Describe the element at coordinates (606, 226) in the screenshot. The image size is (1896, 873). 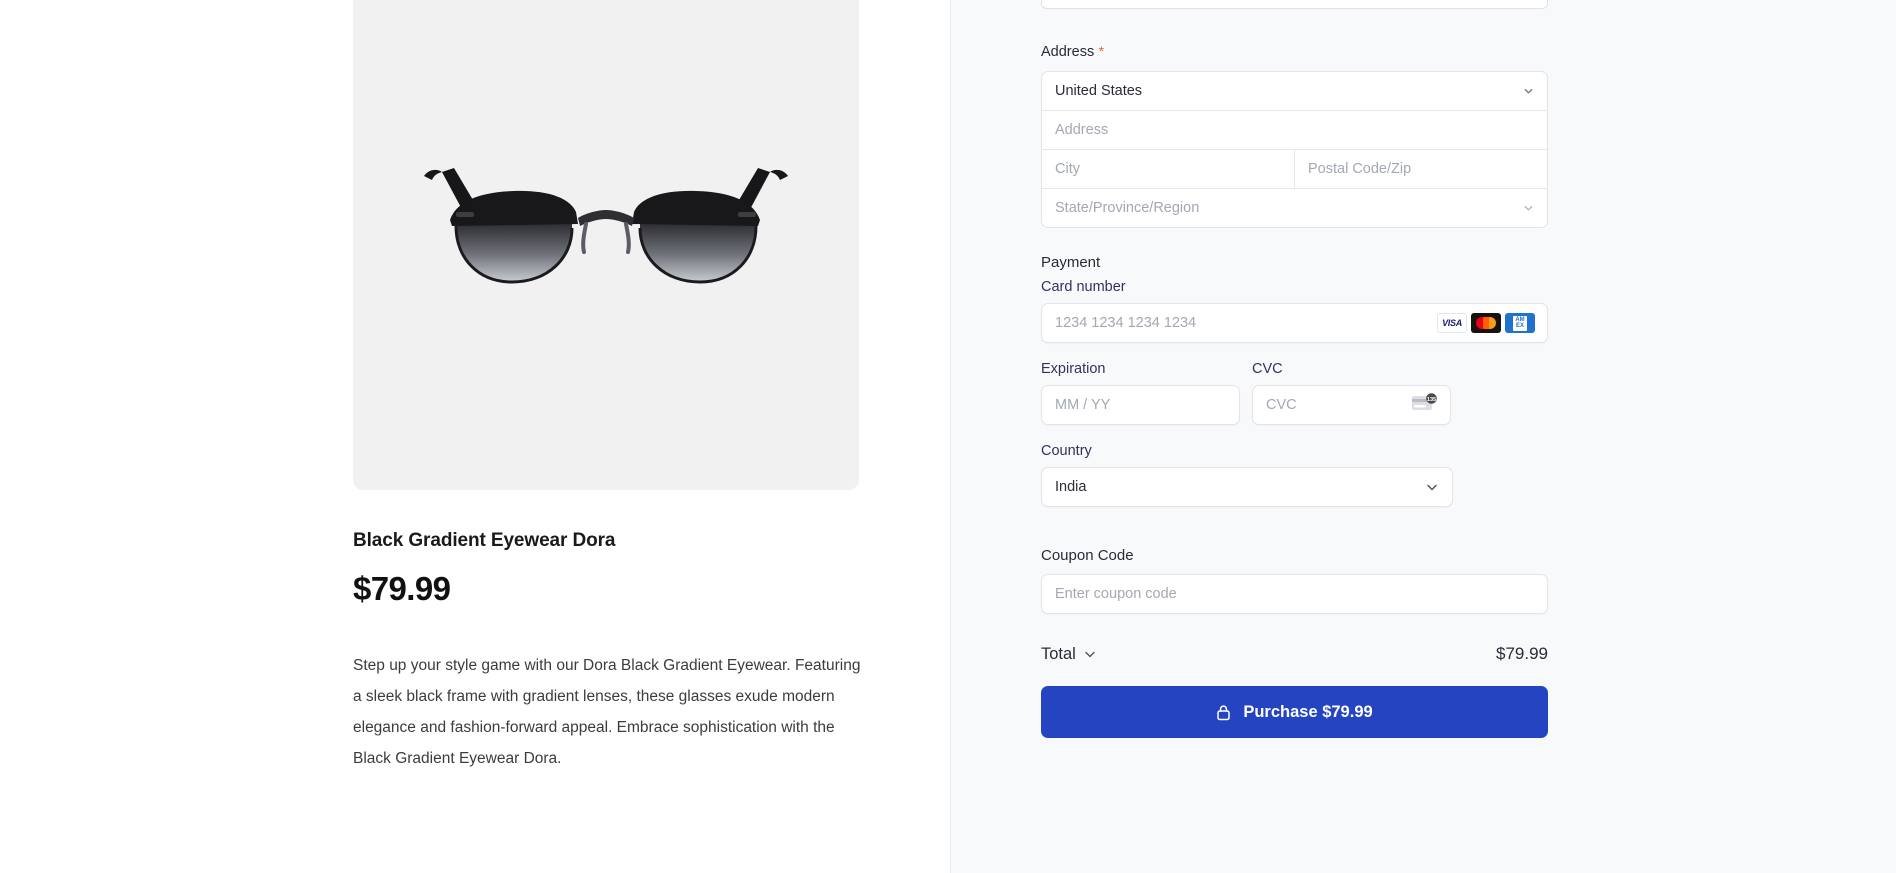
I see `sunglasses-icon` at that location.